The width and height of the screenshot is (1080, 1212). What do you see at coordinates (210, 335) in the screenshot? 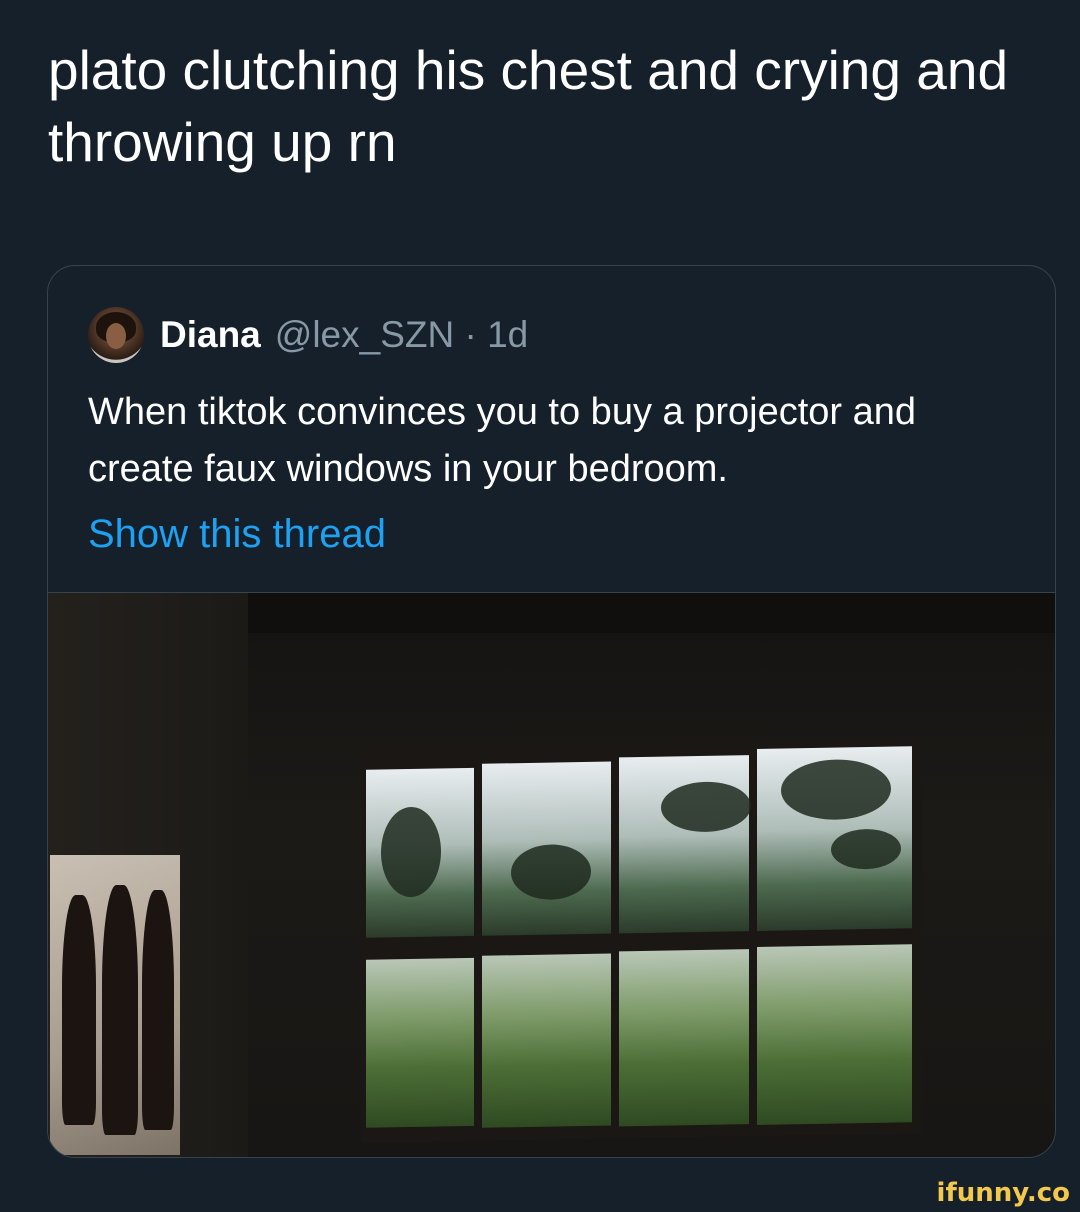
I see `quoted-author-name: Diana` at bounding box center [210, 335].